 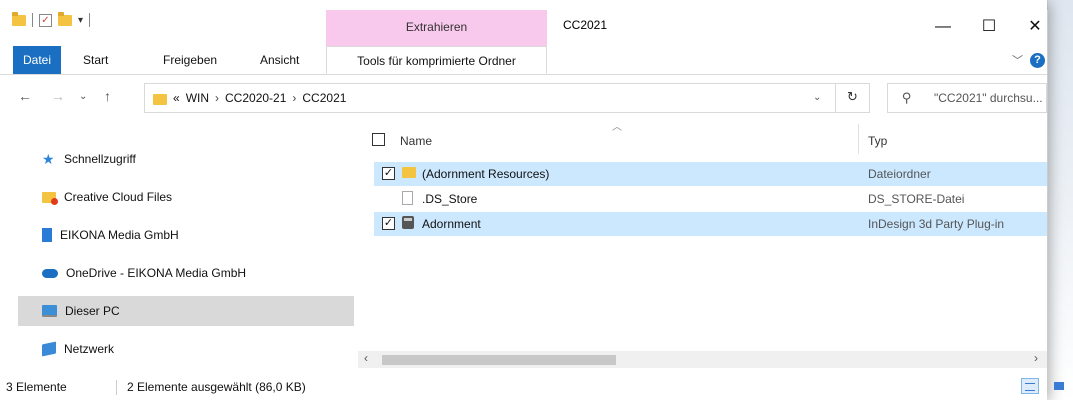 What do you see at coordinates (1036, 358) in the screenshot?
I see `scroll-right-icon: ›` at bounding box center [1036, 358].